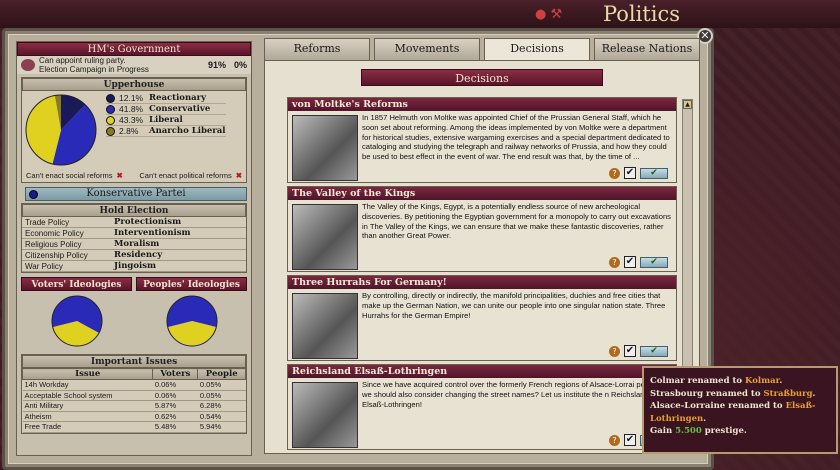 The image size is (840, 470). What do you see at coordinates (47, 222) in the screenshot?
I see `policy-name: Trade Policy` at bounding box center [47, 222].